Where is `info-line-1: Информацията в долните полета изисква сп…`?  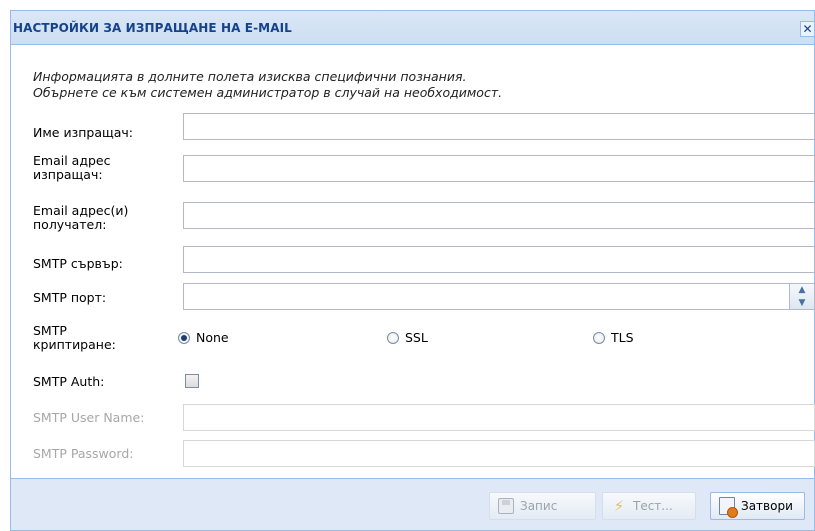
info-line-1: Информацията в долните полета изисква сп… is located at coordinates (250, 76).